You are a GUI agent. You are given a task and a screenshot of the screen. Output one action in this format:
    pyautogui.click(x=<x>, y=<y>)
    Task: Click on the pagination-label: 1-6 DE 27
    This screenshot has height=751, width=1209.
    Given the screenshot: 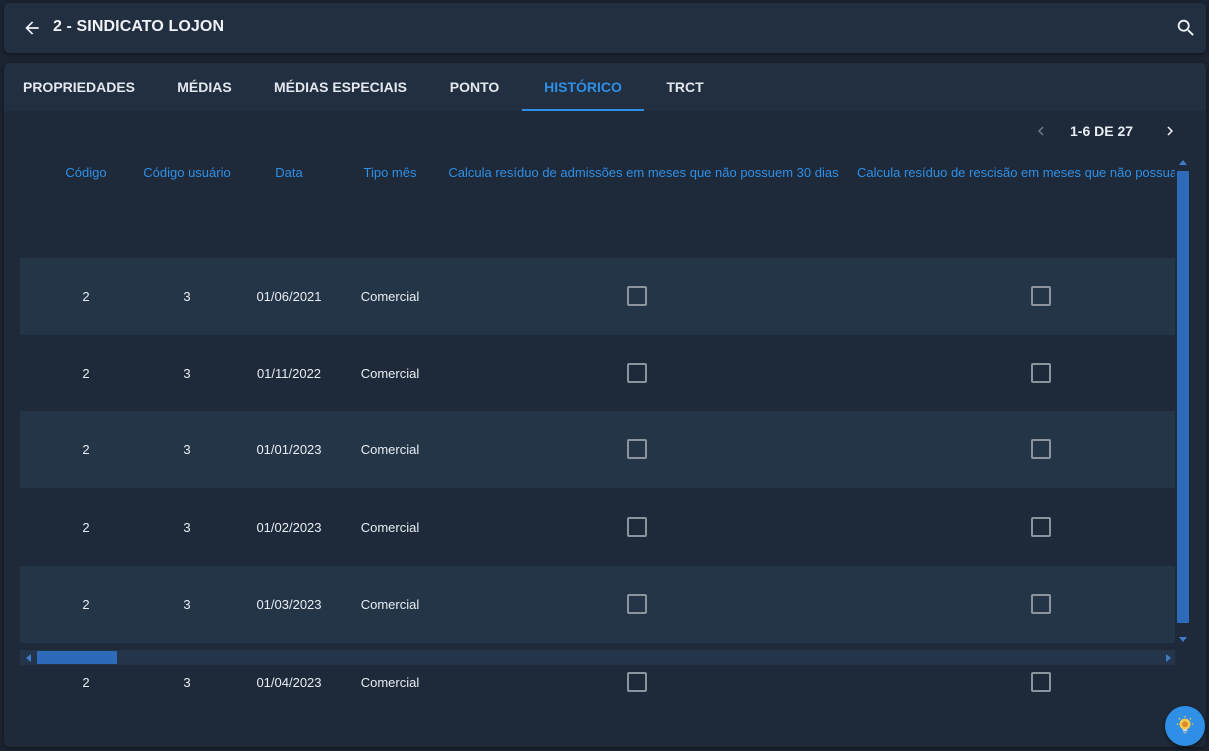 What is the action you would take?
    pyautogui.click(x=1102, y=131)
    